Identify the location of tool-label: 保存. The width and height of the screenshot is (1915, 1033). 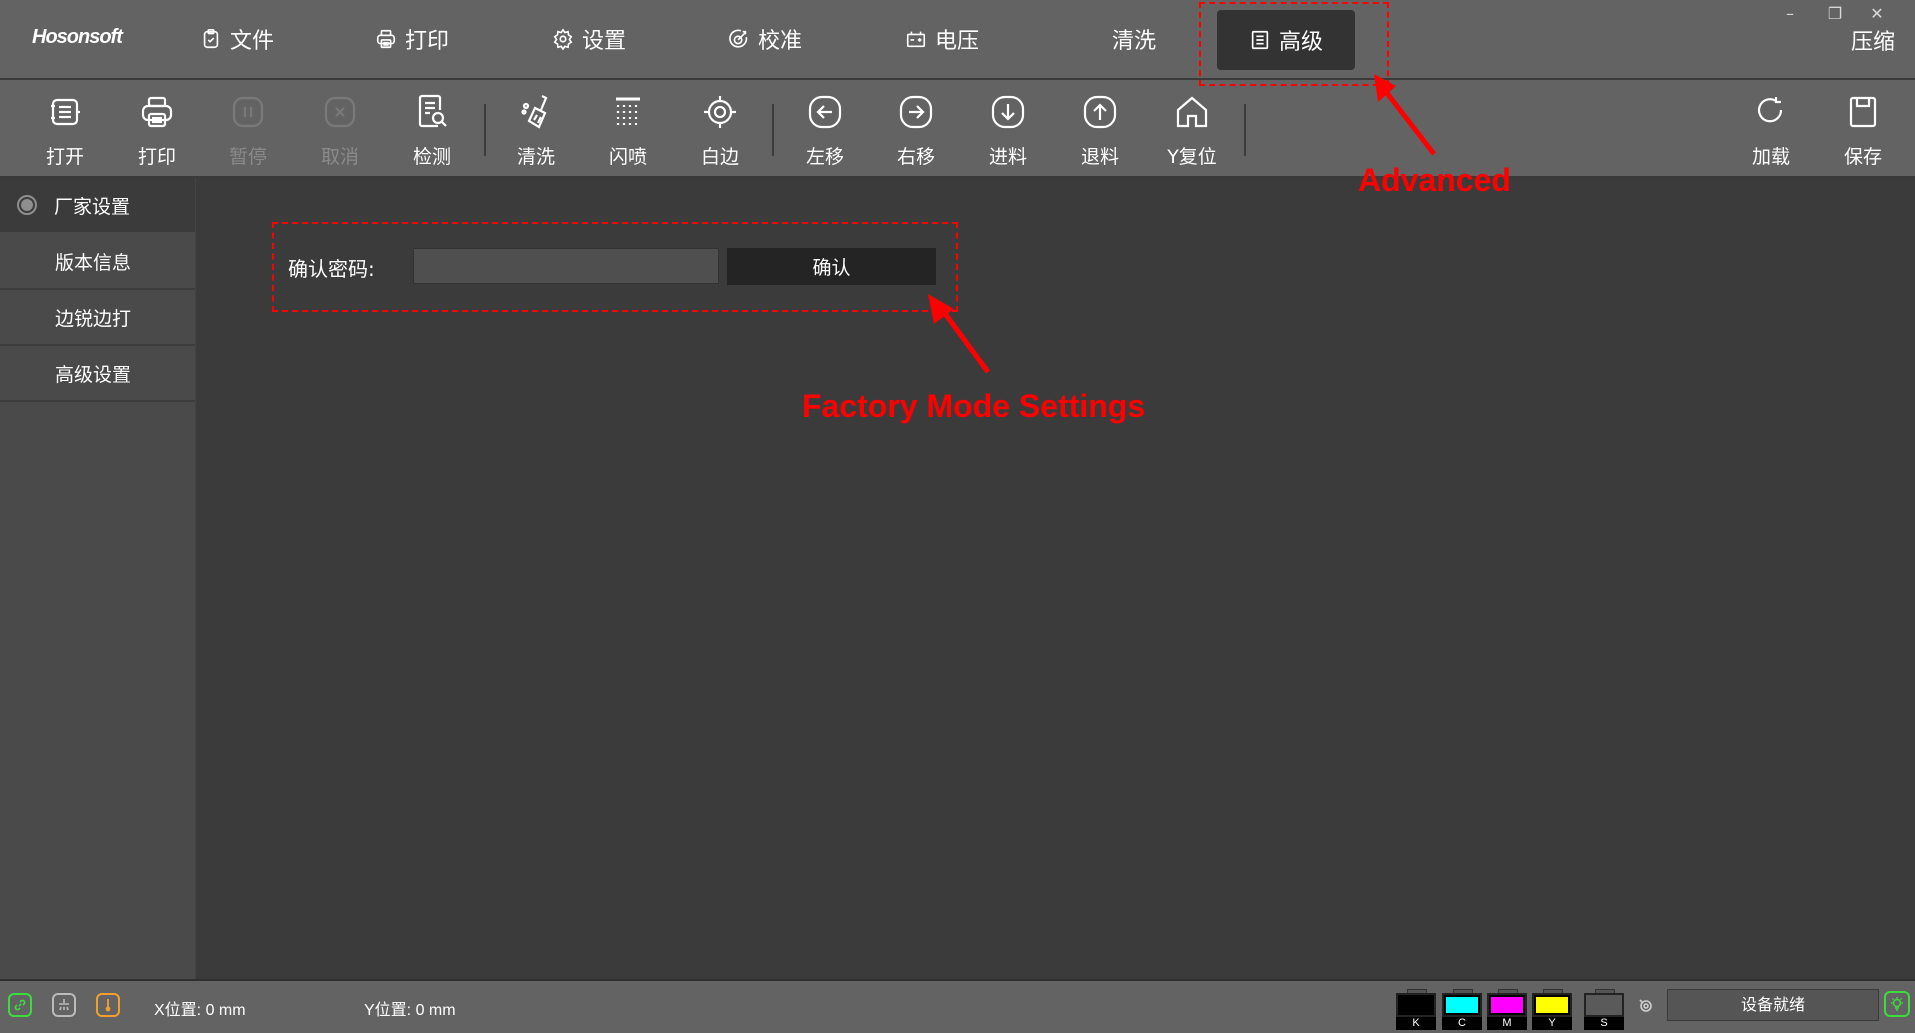
(1862, 157).